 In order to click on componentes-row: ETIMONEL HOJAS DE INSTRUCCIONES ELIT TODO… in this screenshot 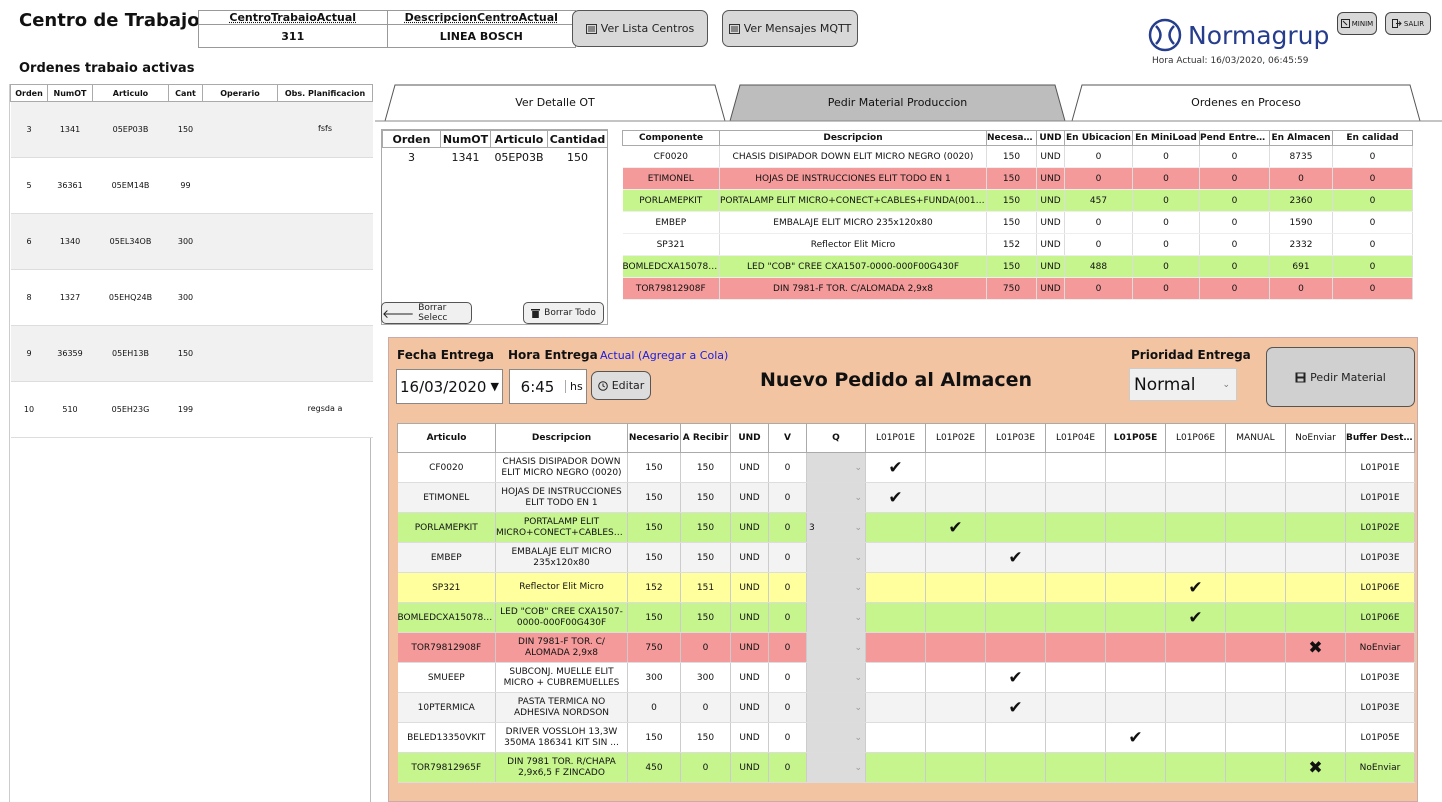, I will do `click(1017, 178)`.